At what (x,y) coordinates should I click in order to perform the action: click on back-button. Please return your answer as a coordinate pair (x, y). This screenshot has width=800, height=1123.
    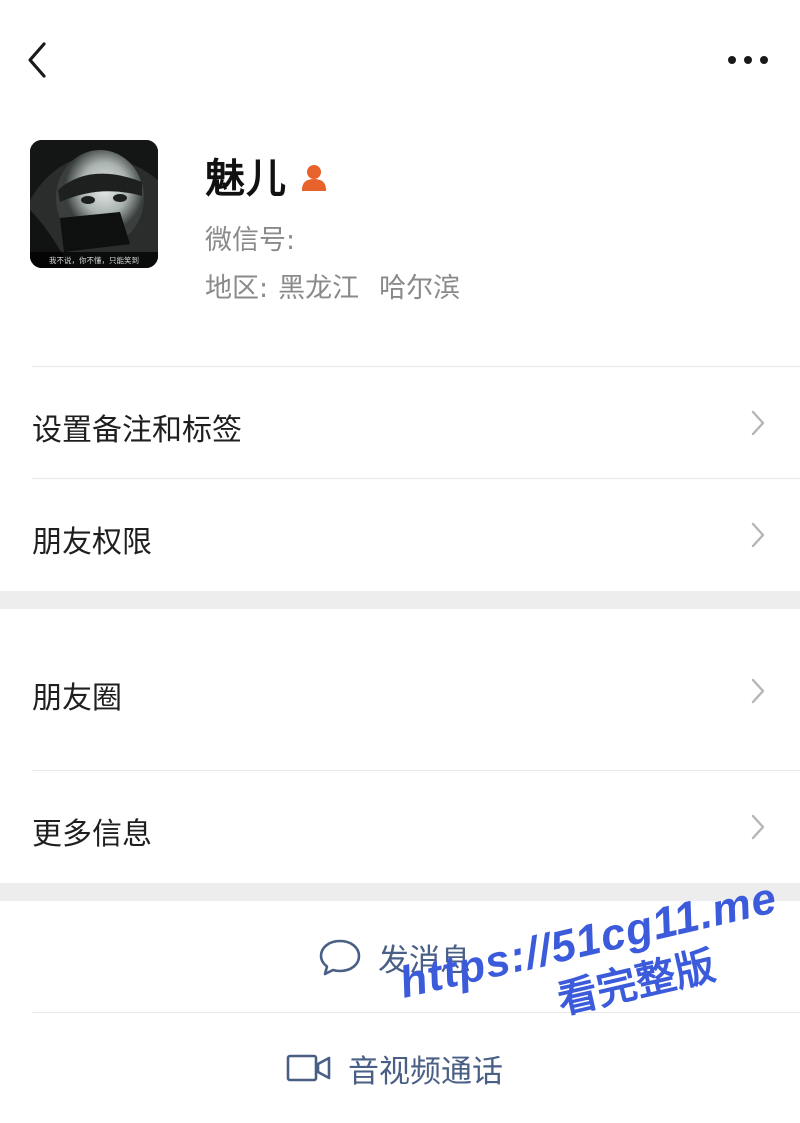
    Looking at the image, I should click on (40, 60).